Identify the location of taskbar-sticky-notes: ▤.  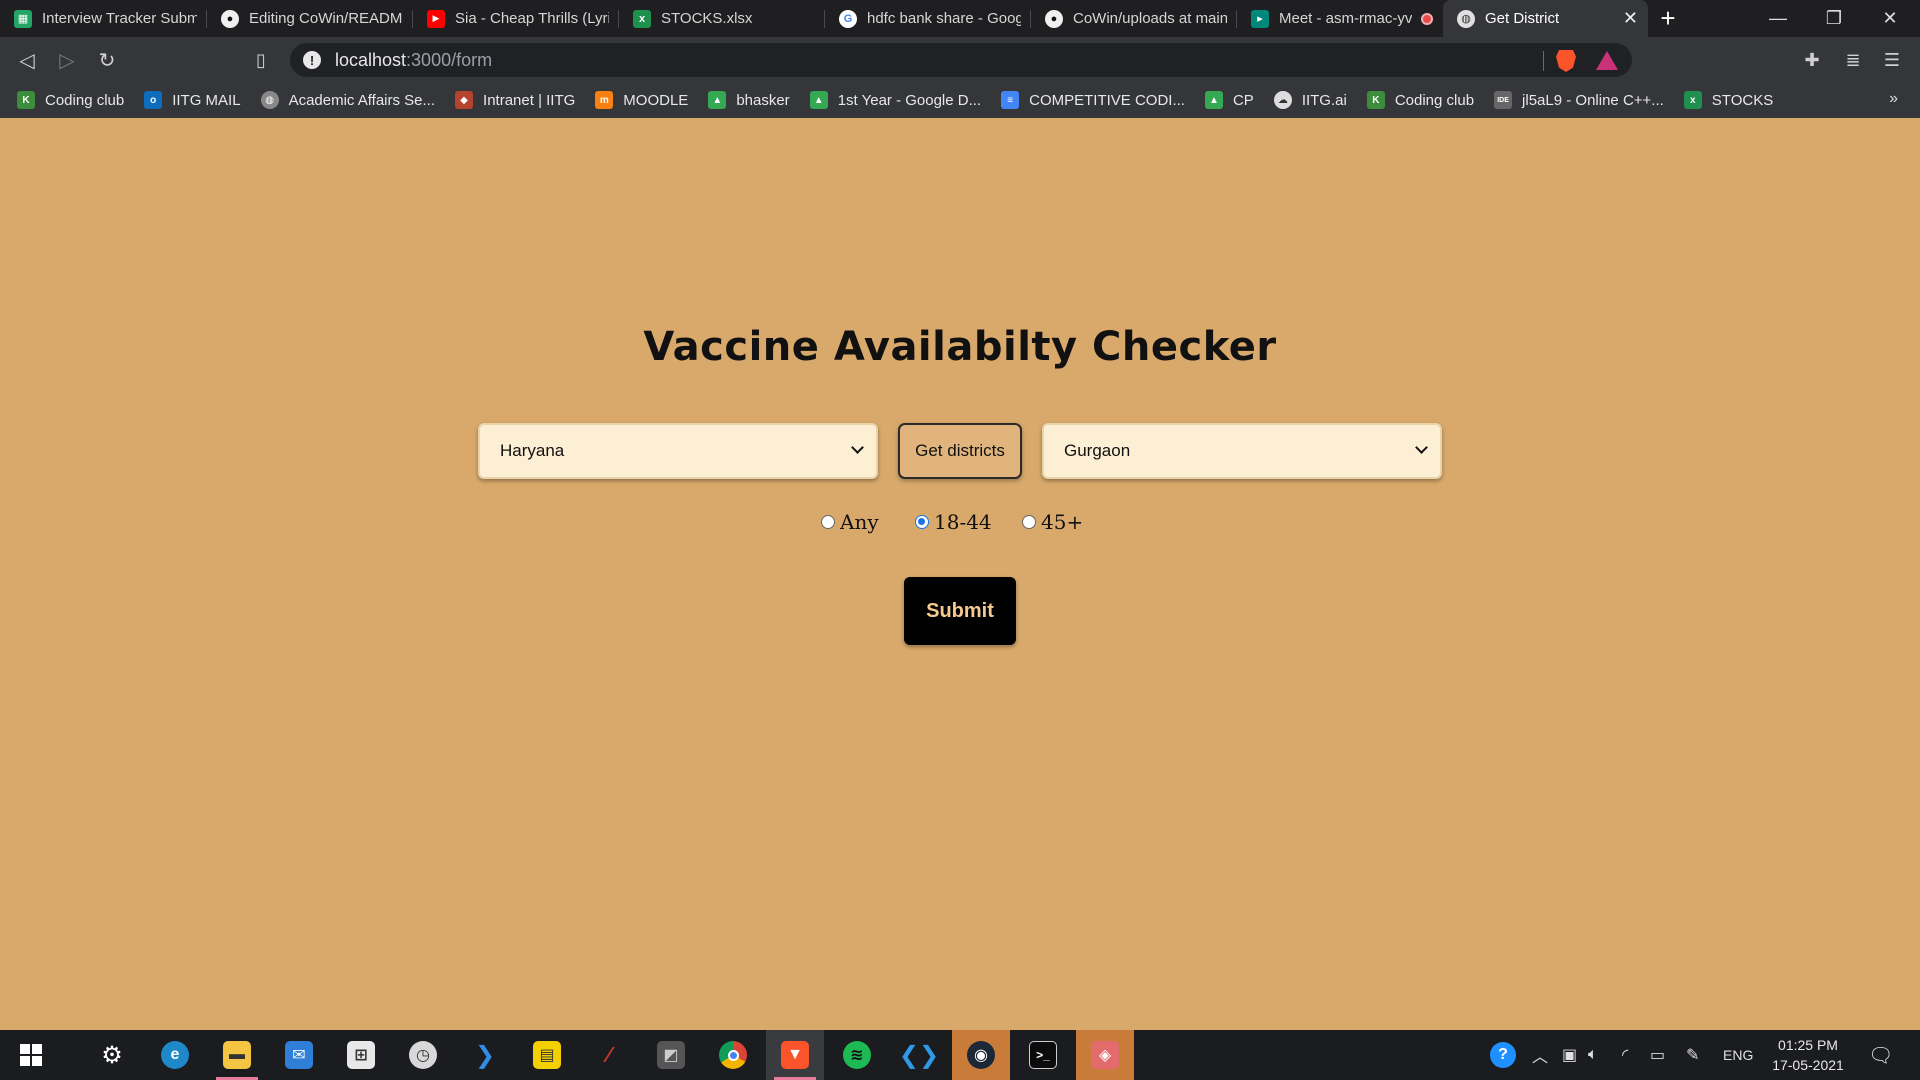
(547, 1055).